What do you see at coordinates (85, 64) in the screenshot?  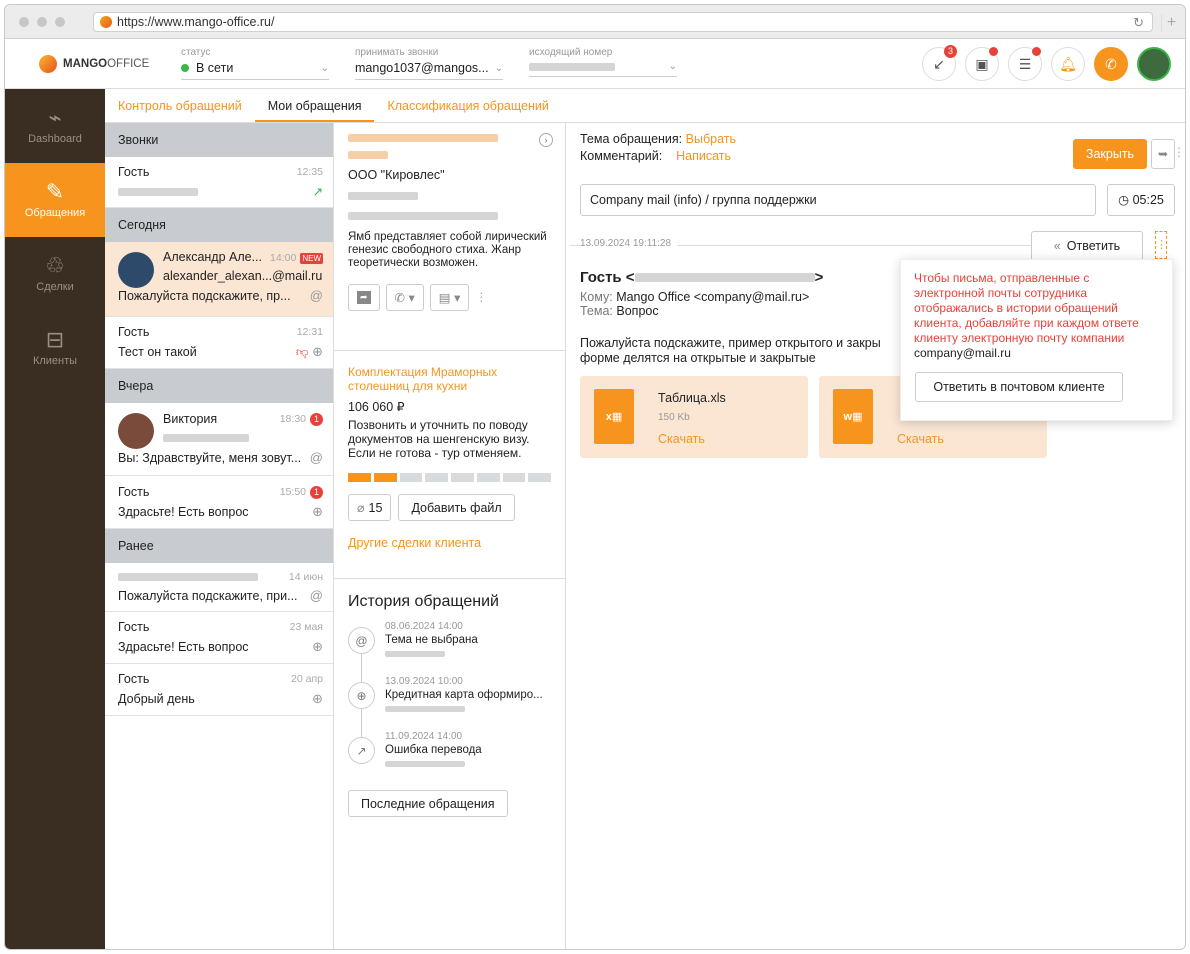 I see `logo-brand: MANGO` at bounding box center [85, 64].